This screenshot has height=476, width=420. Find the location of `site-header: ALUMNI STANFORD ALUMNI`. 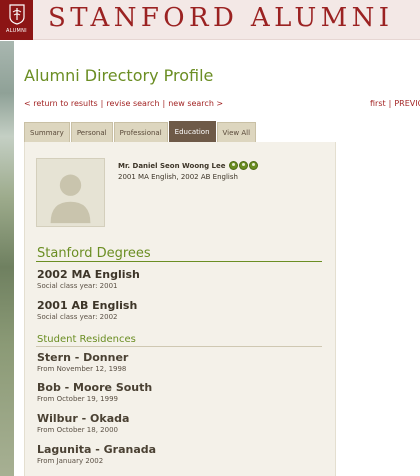

site-header: ALUMNI STANFORD ALUMNI is located at coordinates (210, 20).